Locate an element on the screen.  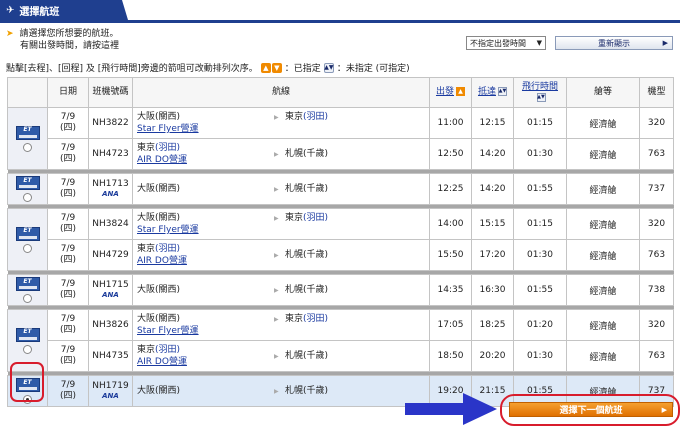
flight-number-cell: NH1719 ANA is located at coordinates (110, 391).